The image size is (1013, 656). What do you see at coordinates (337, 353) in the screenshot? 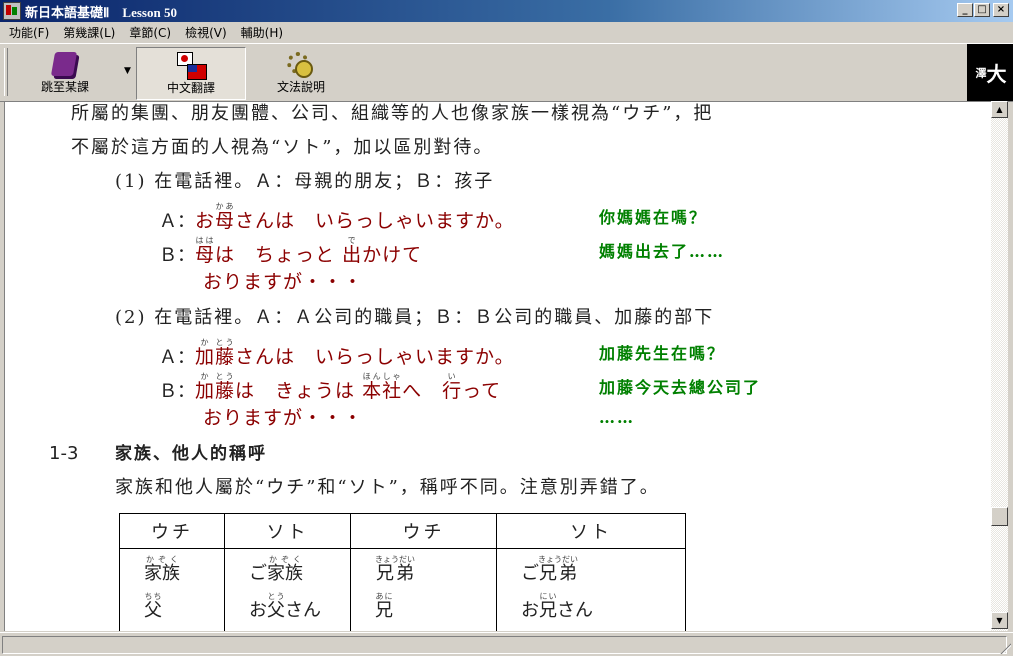
I see `example-2-line-a: Ａ：加か藤とうさんは いらっしゃいますか。` at bounding box center [337, 353].